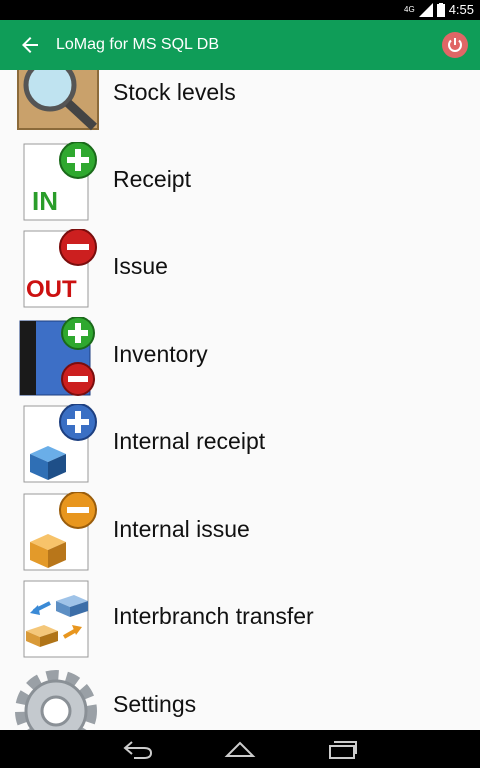 The width and height of the screenshot is (480, 768). I want to click on menu-item-label: Interbranch transfer, so click(213, 616).